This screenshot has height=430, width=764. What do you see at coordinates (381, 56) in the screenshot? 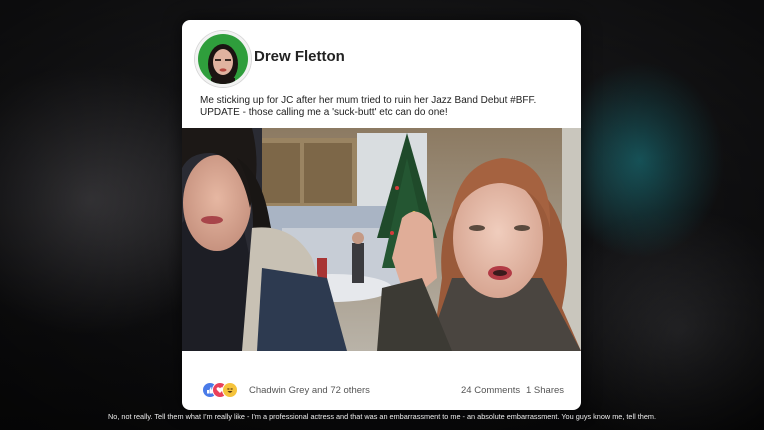
I see `post-header: Drew Fletton` at bounding box center [381, 56].